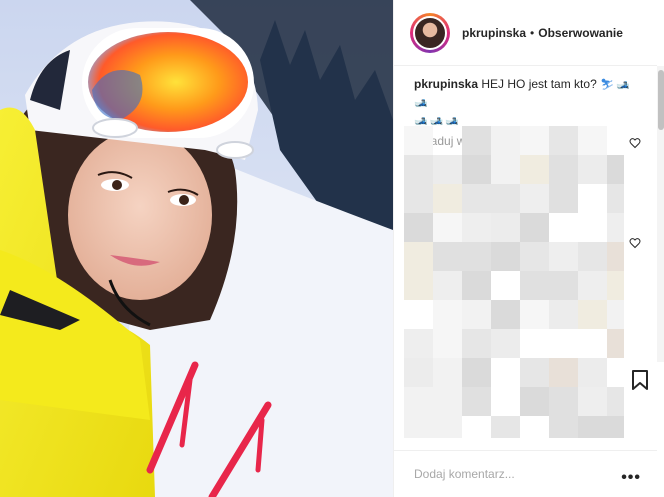 The width and height of the screenshot is (664, 497). Describe the element at coordinates (539, 84) in the screenshot. I see `caption-text: HEJ HO jest tam kto?` at that location.